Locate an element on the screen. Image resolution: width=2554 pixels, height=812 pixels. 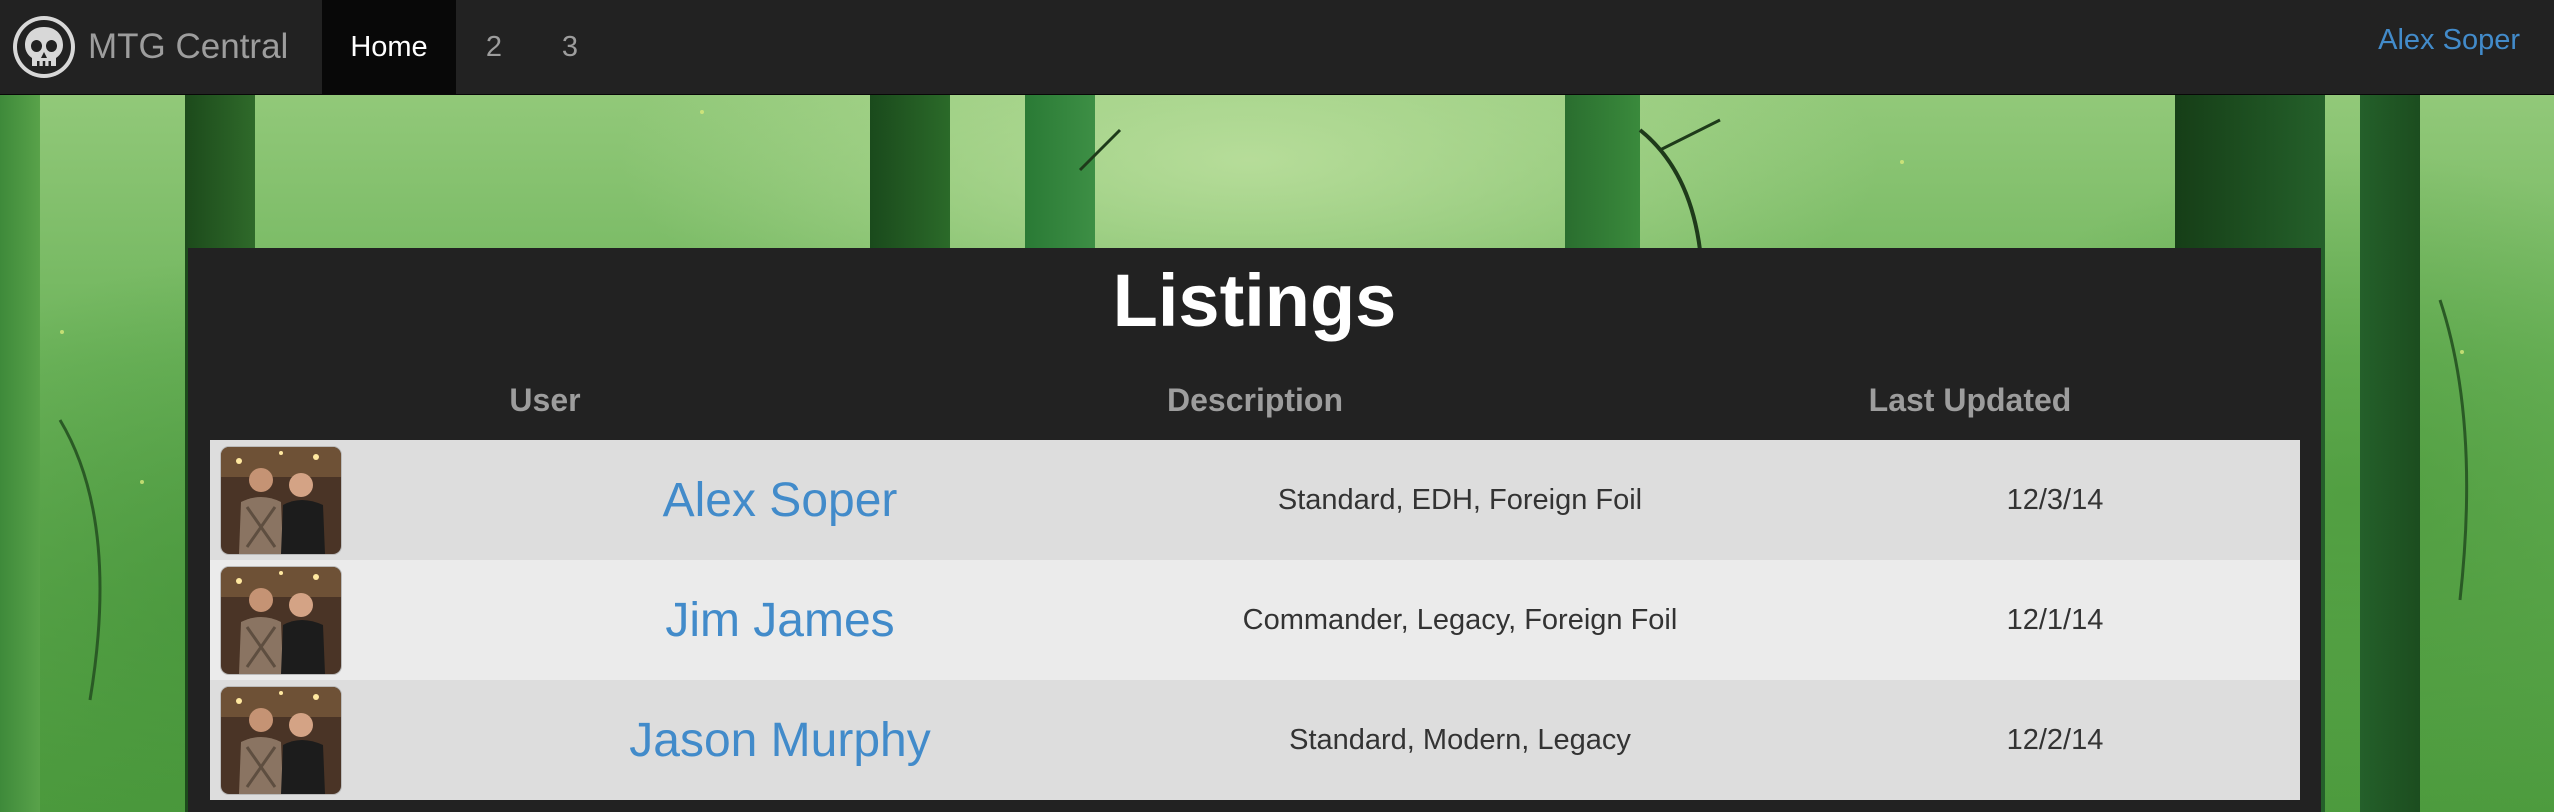
column-header-last-updated: Last Updated is located at coordinates (1970, 400).